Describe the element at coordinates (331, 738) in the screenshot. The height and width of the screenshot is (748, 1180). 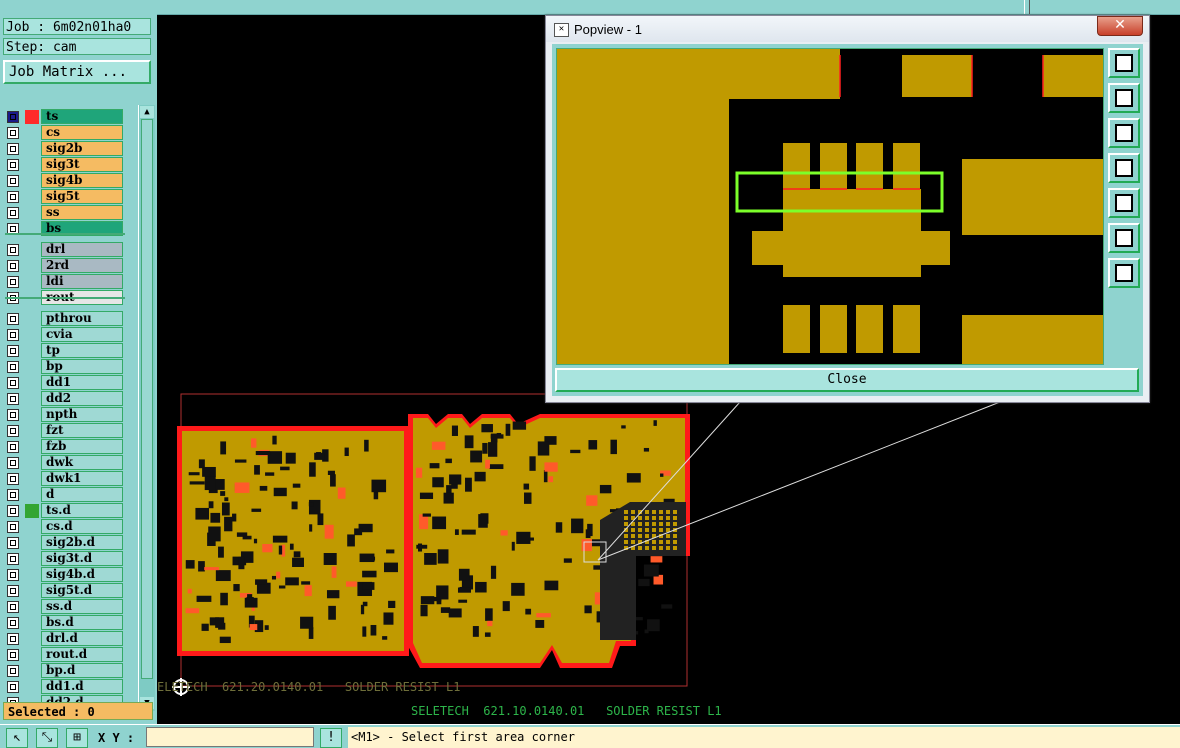
I see `alert-icon: !` at that location.